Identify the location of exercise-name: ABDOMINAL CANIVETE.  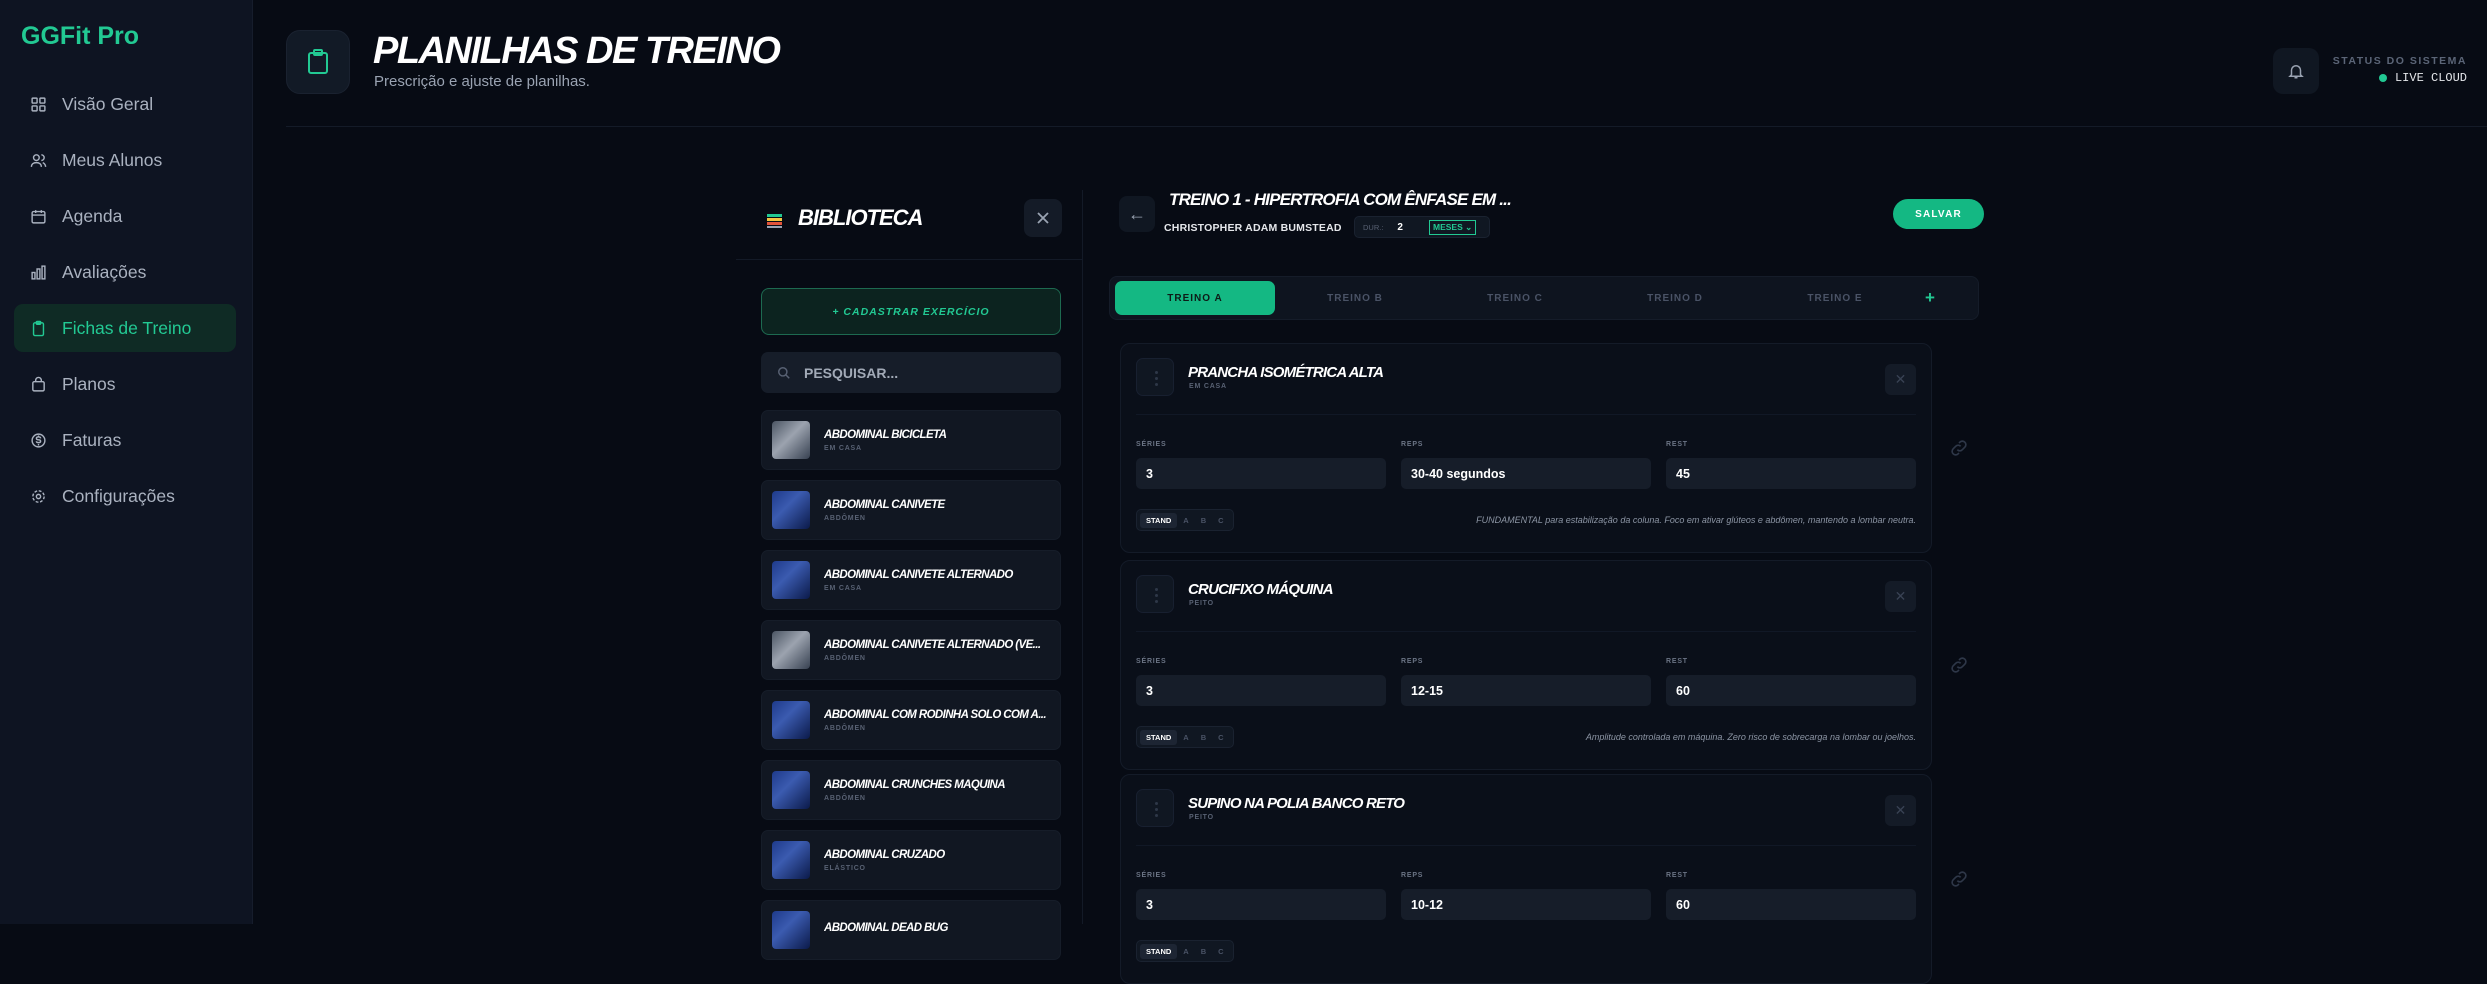
(884, 504).